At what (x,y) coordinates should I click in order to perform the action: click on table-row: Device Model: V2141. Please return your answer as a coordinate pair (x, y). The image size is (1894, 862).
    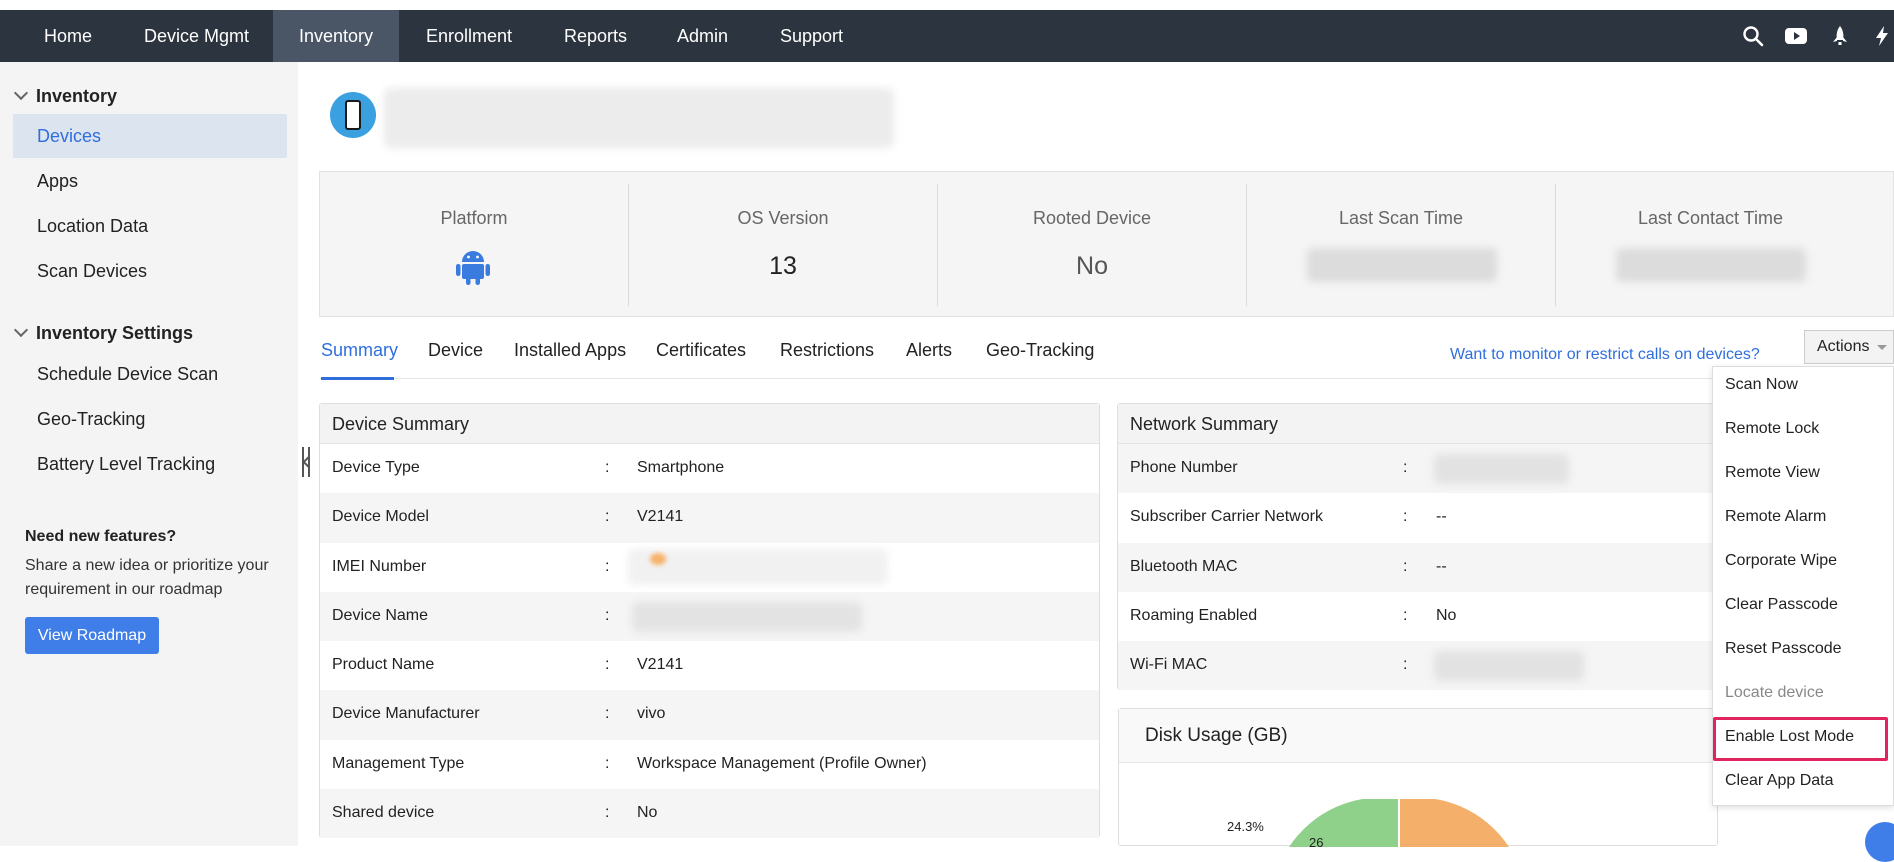
    Looking at the image, I should click on (709, 518).